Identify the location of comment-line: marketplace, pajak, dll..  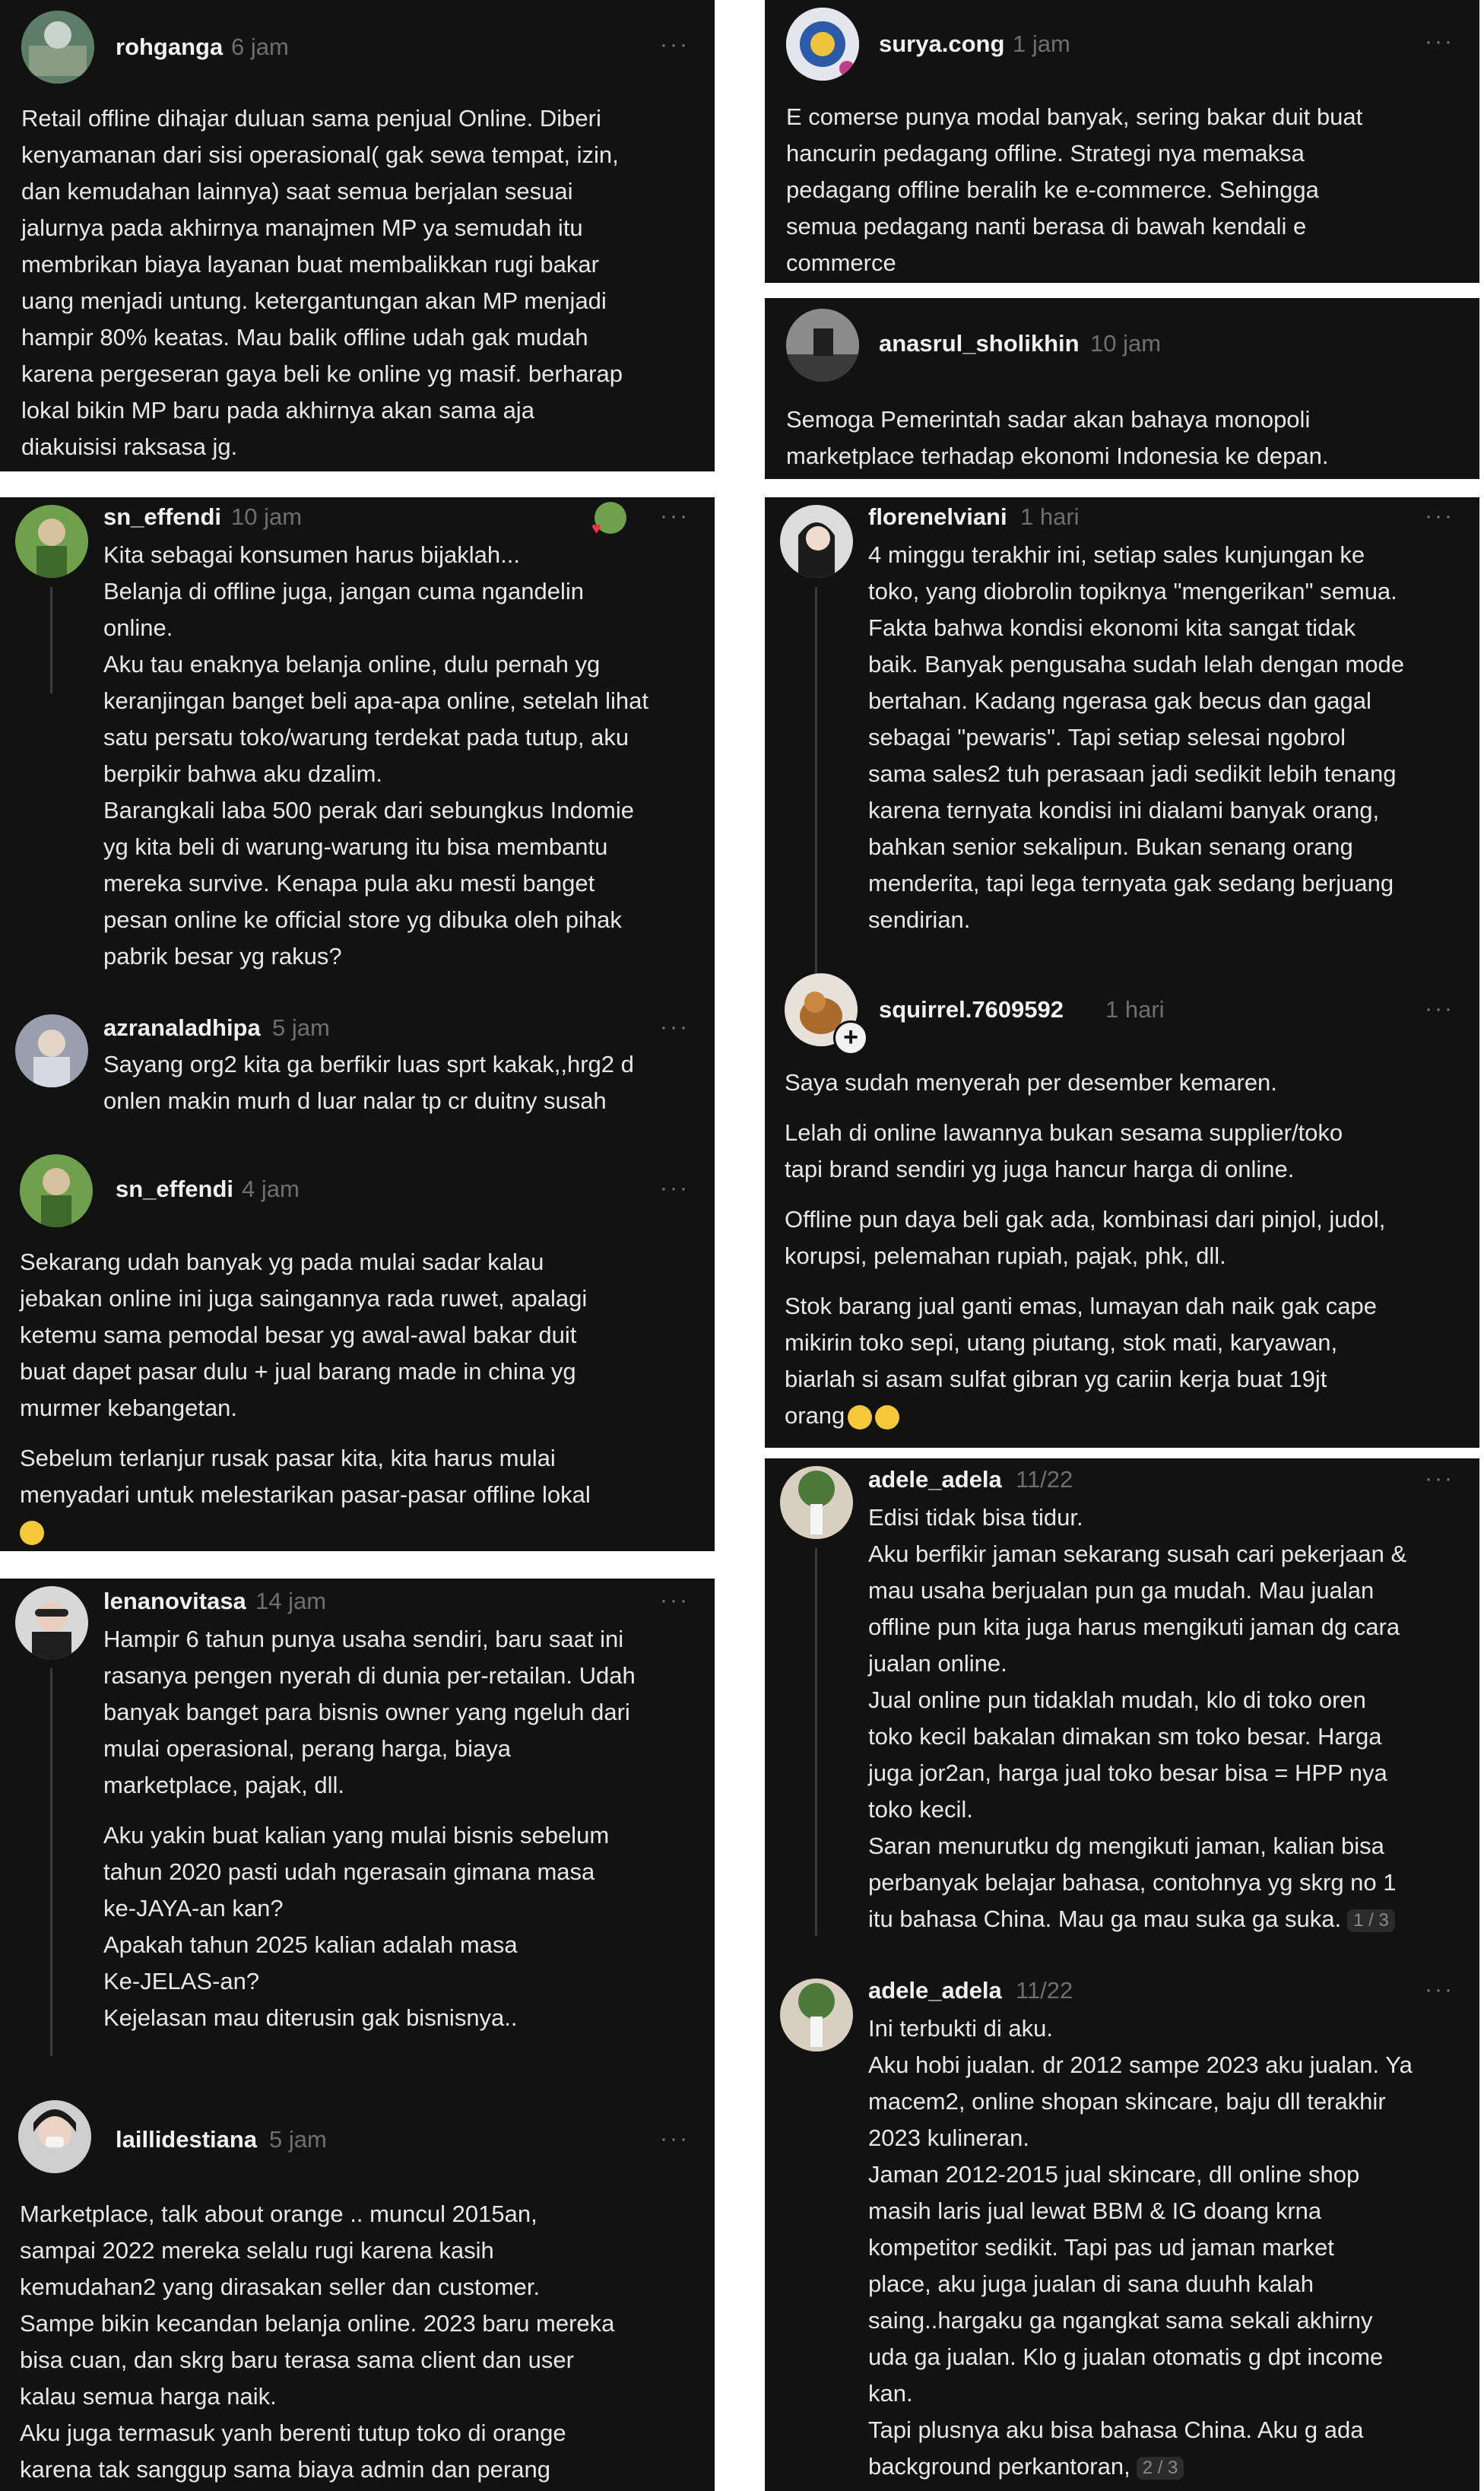
(224, 1785).